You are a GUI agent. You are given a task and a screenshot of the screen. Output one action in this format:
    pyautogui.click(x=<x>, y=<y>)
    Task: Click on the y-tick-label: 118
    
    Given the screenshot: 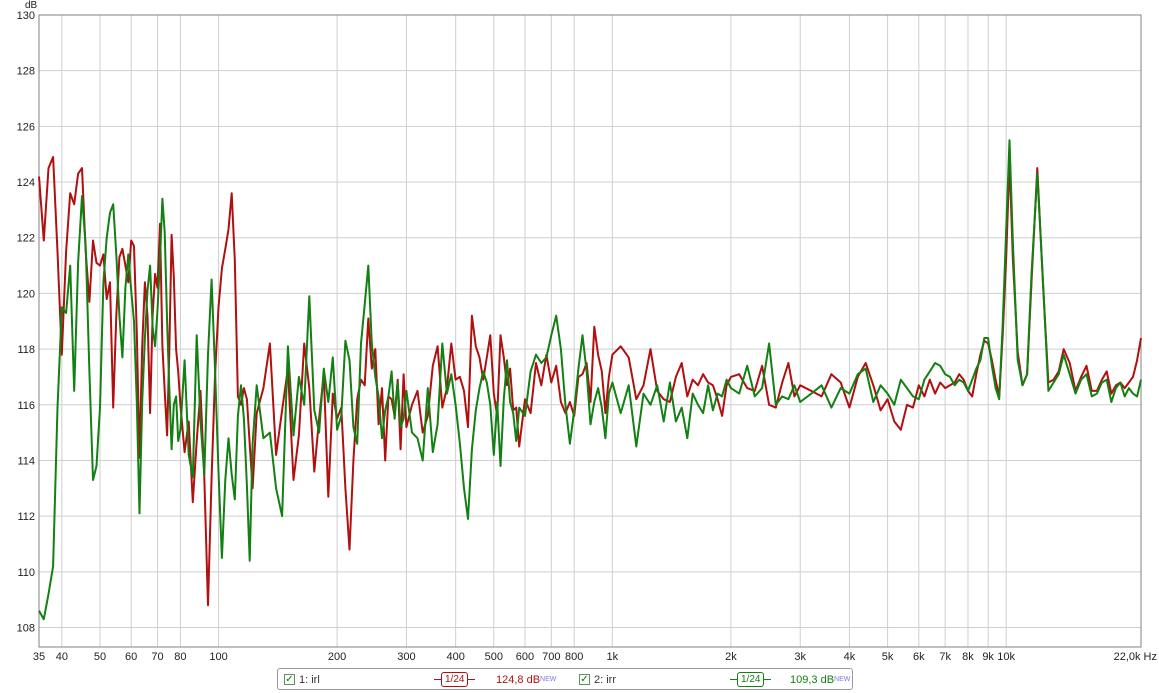 What is the action you would take?
    pyautogui.click(x=26, y=350)
    